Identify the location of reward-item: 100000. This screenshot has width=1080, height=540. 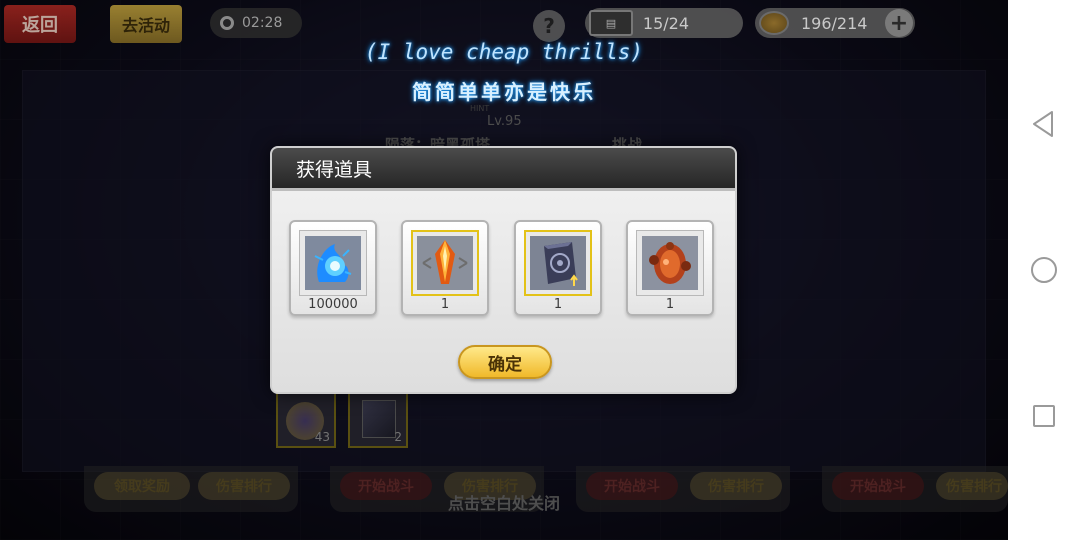
(333, 268).